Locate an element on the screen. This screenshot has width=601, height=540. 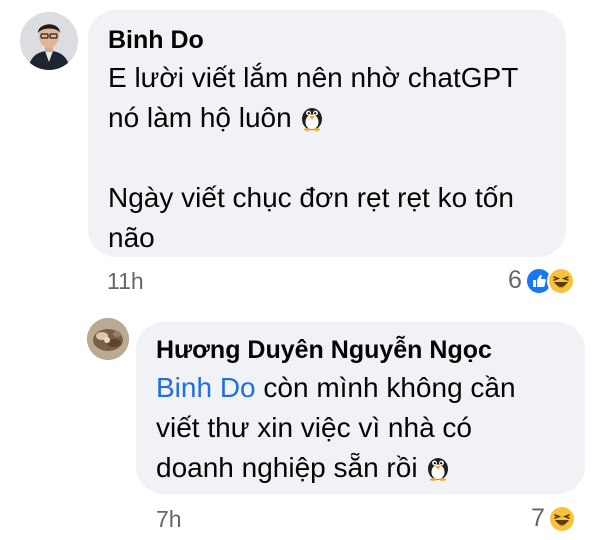
reply-timestamp: 7h is located at coordinates (169, 519).